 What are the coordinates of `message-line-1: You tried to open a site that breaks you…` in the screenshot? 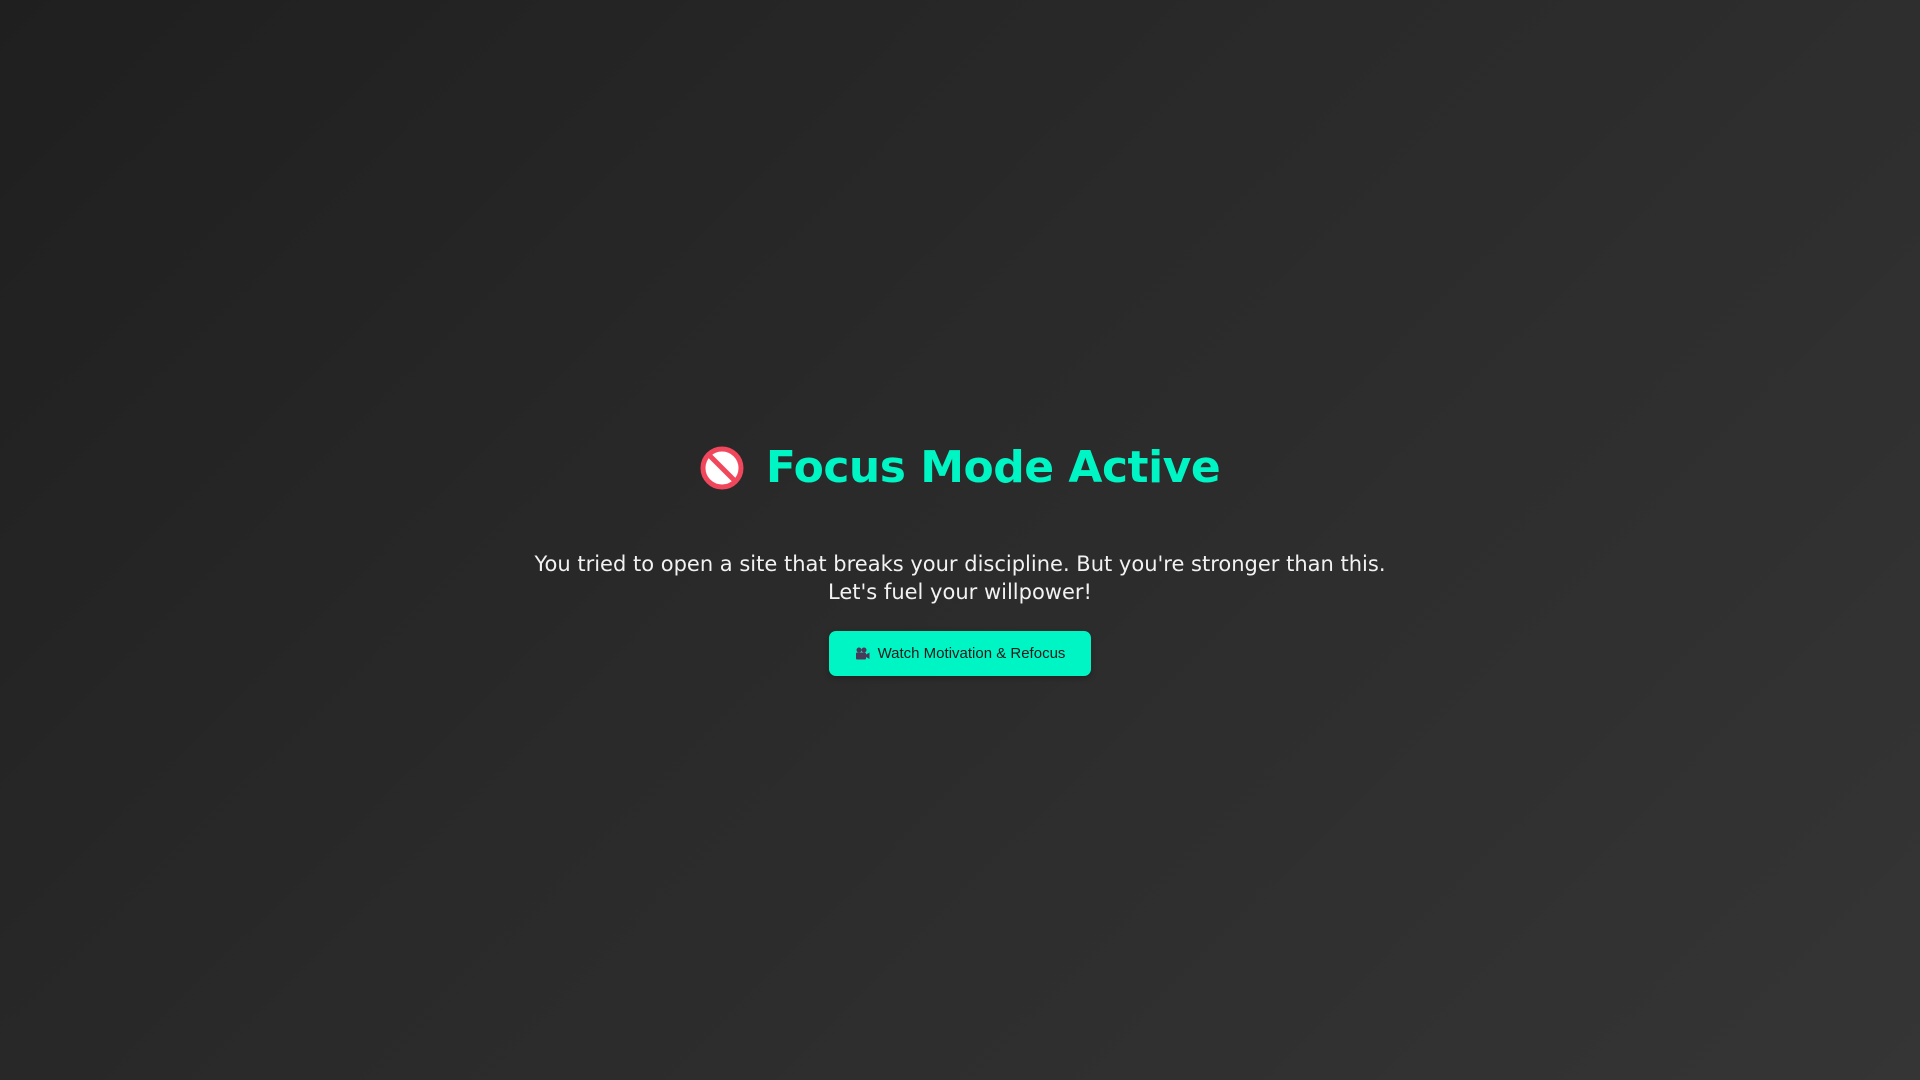 It's located at (960, 564).